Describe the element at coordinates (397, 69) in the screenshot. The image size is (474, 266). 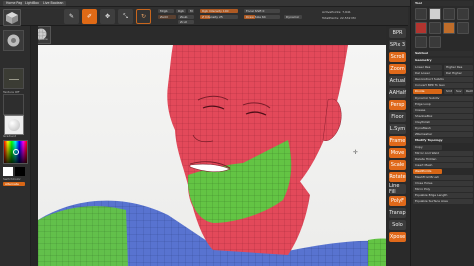
I see `zoom-button: Zoom` at that location.